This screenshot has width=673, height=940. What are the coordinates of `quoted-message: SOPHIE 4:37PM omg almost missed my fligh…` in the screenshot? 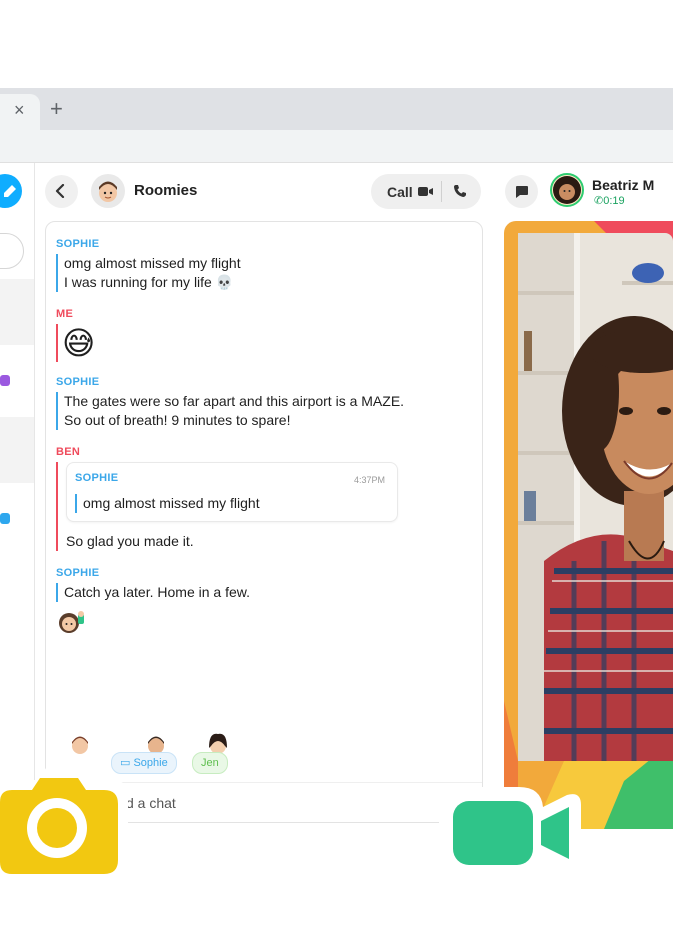 It's located at (232, 492).